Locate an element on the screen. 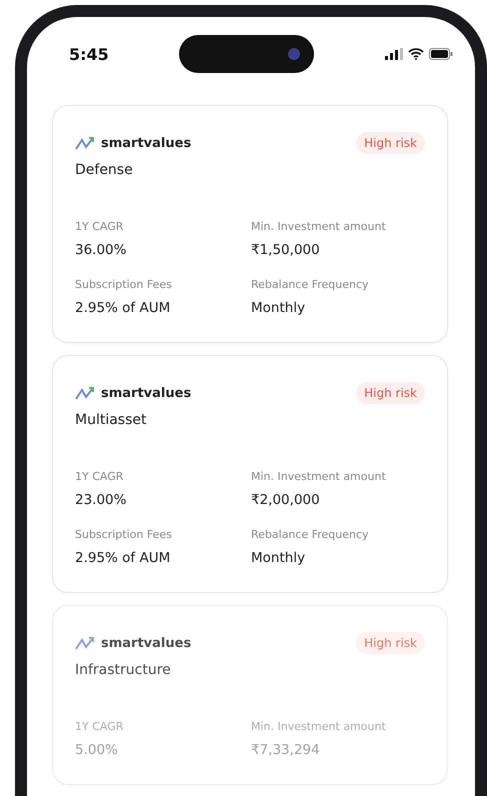 The width and height of the screenshot is (487, 796). fund-title: Defense is located at coordinates (104, 170).